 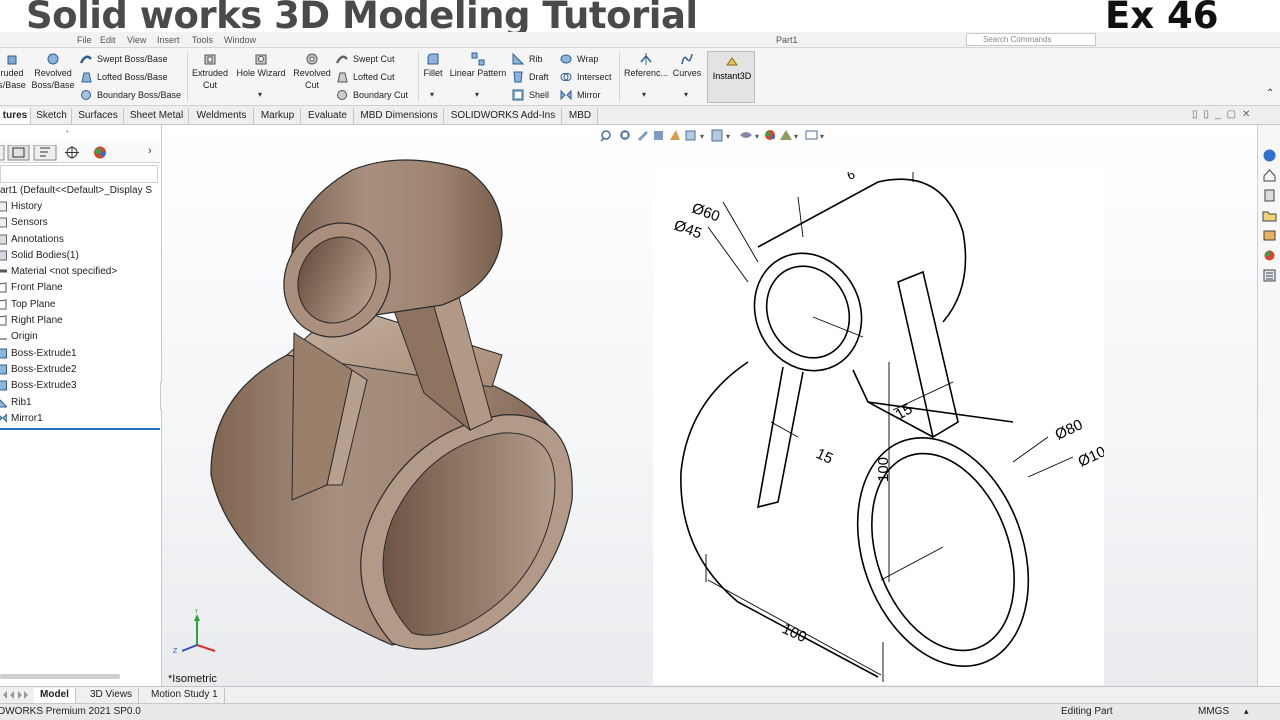 What do you see at coordinates (399, 116) in the screenshot?
I see `tab-mbd-dimensions: MBD Dimensions` at bounding box center [399, 116].